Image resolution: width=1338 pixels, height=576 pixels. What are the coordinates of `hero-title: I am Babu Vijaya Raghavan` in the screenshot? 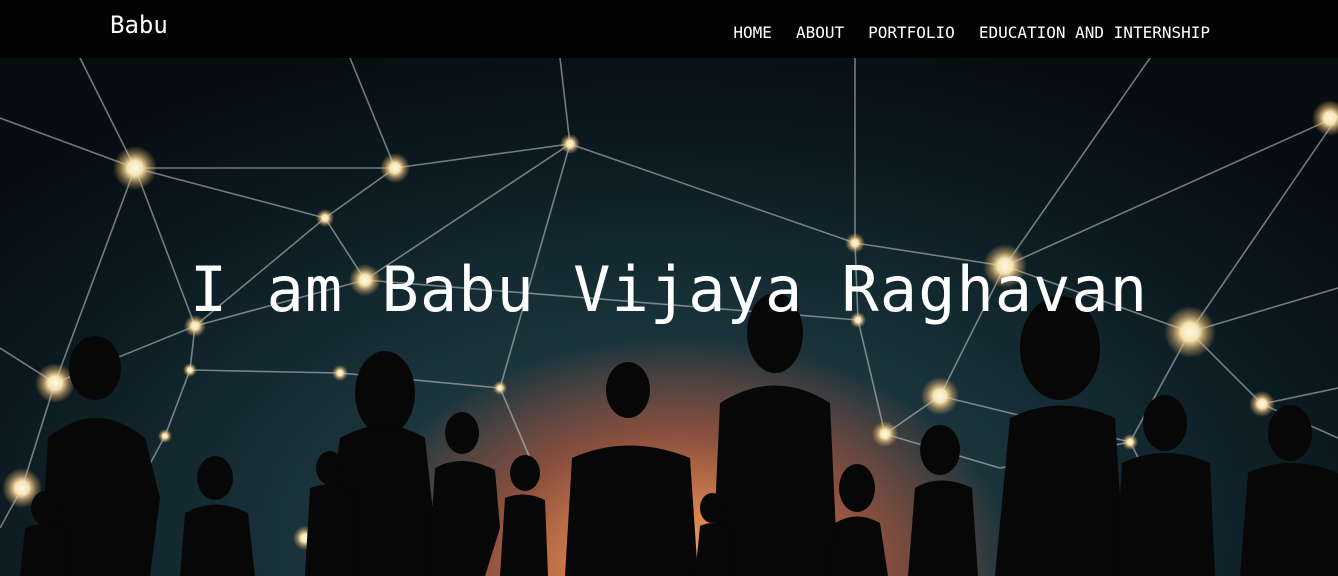 It's located at (669, 289).